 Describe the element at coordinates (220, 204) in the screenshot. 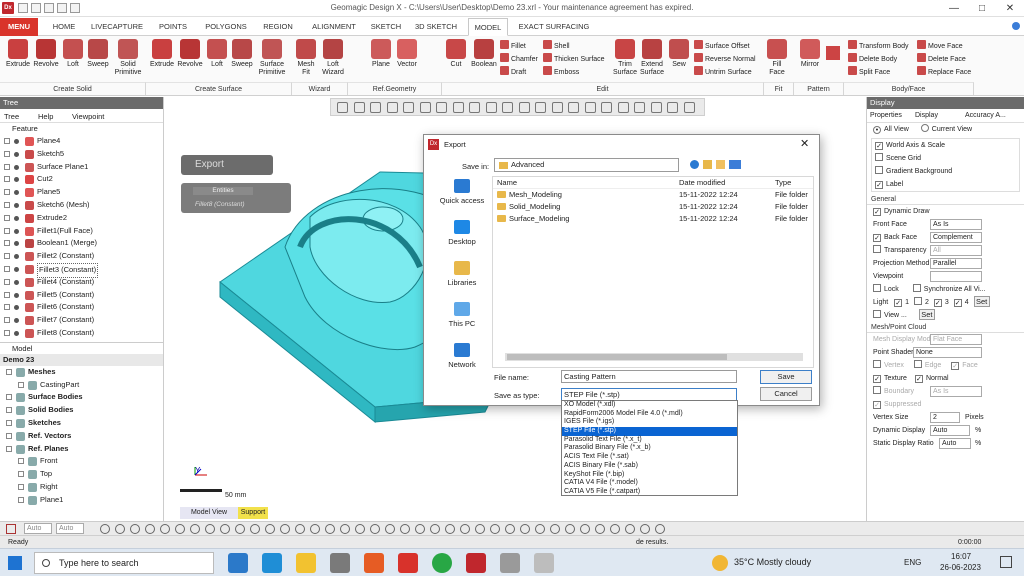

I see `entity-item: Fillet8 (Constant)` at that location.